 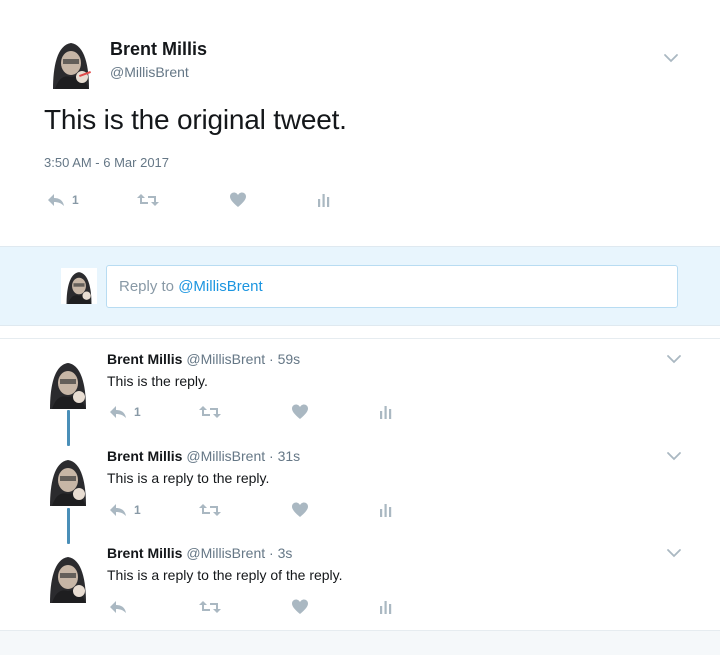 What do you see at coordinates (392, 286) in the screenshot?
I see `reply-input: Reply to @MillisBrent` at bounding box center [392, 286].